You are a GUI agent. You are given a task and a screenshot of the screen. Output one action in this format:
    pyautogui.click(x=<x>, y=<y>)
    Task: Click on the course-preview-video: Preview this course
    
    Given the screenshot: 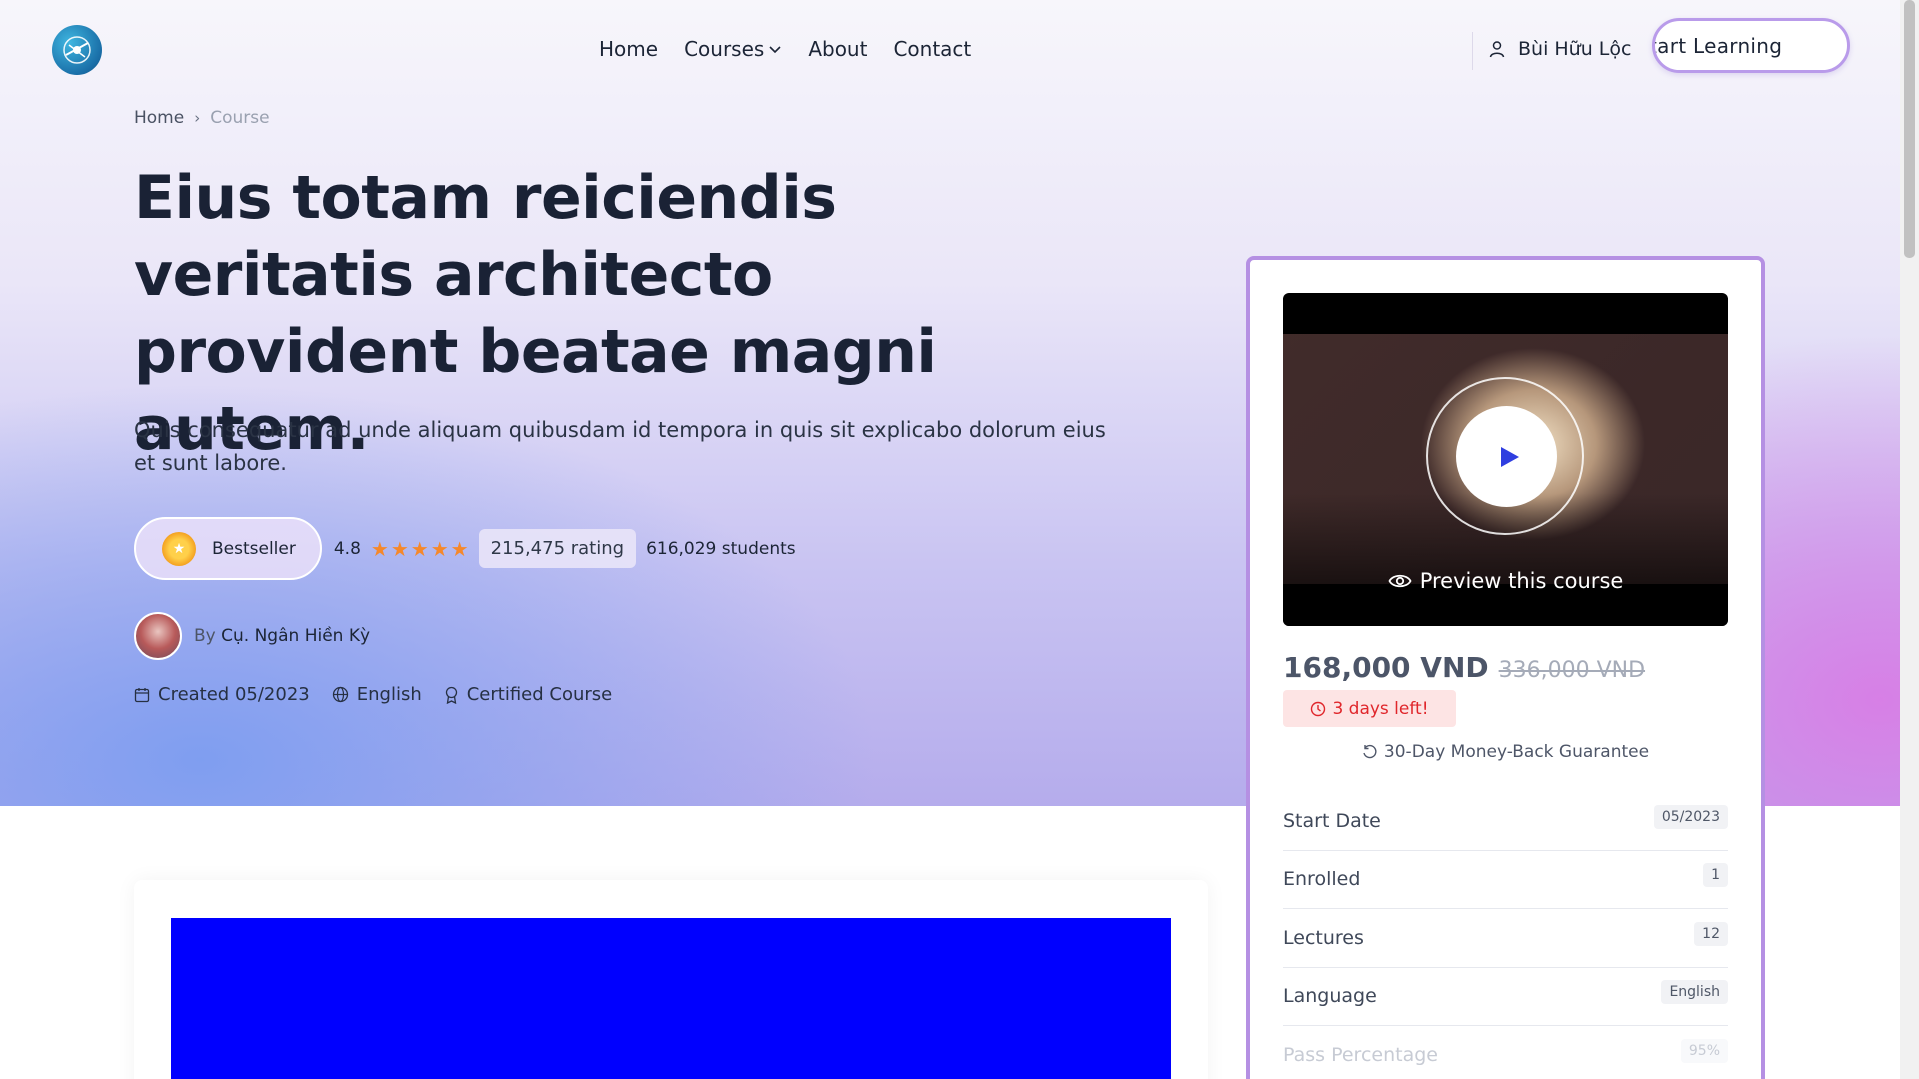 What is the action you would take?
    pyautogui.click(x=1505, y=459)
    